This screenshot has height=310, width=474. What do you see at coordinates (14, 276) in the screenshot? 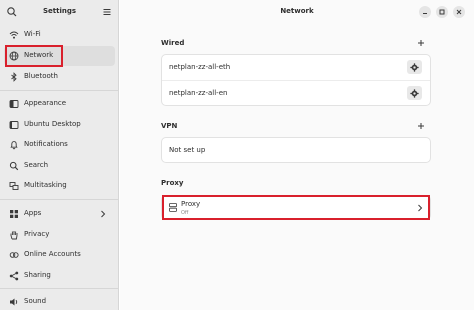
I see `share-icon` at bounding box center [14, 276].